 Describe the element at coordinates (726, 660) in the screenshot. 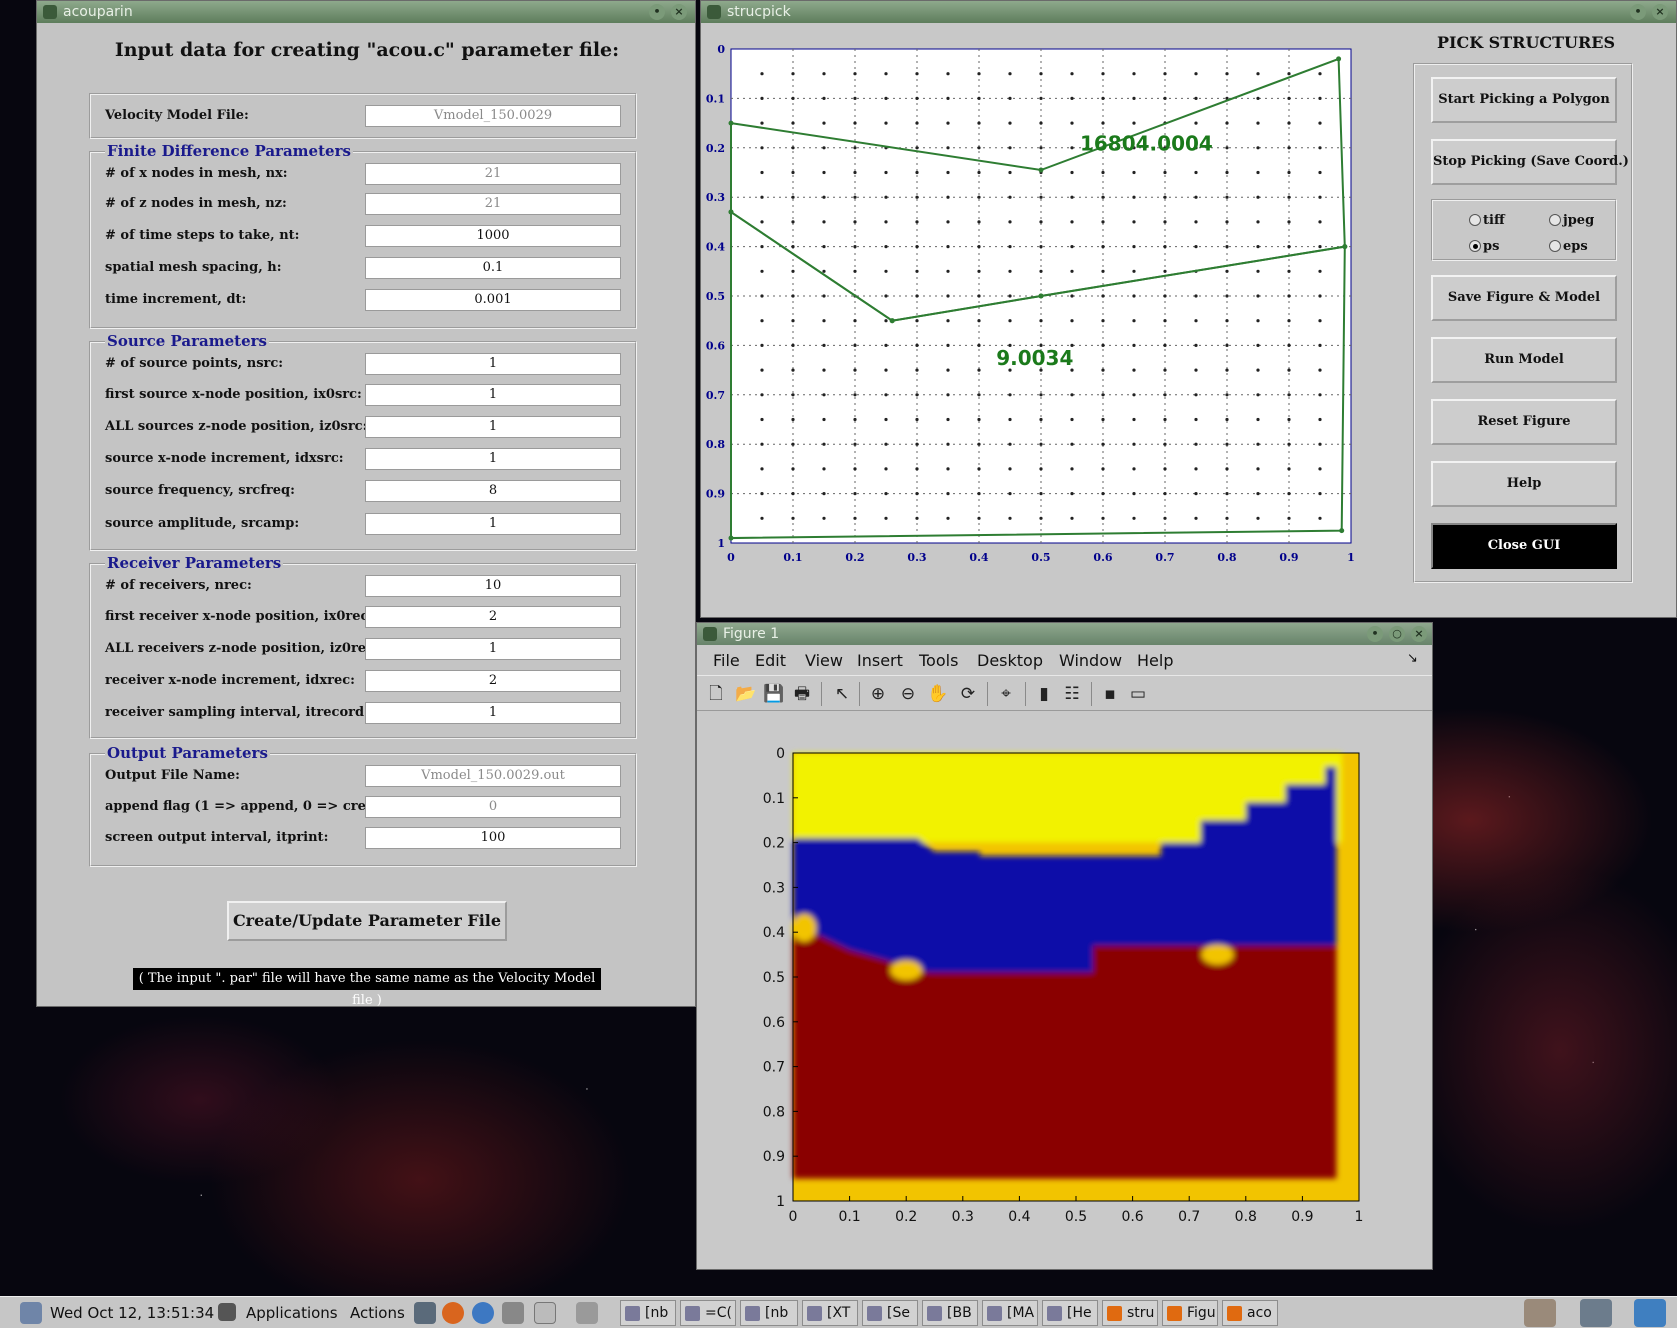

I see `menu-file: File` at that location.